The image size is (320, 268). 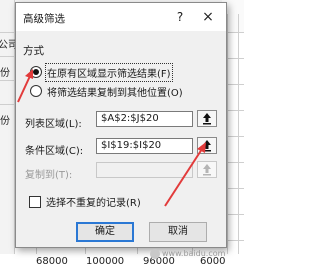 I want to click on radio-copy-to-location-label: 将筛选结果复制到其他位置(O), so click(x=115, y=93).